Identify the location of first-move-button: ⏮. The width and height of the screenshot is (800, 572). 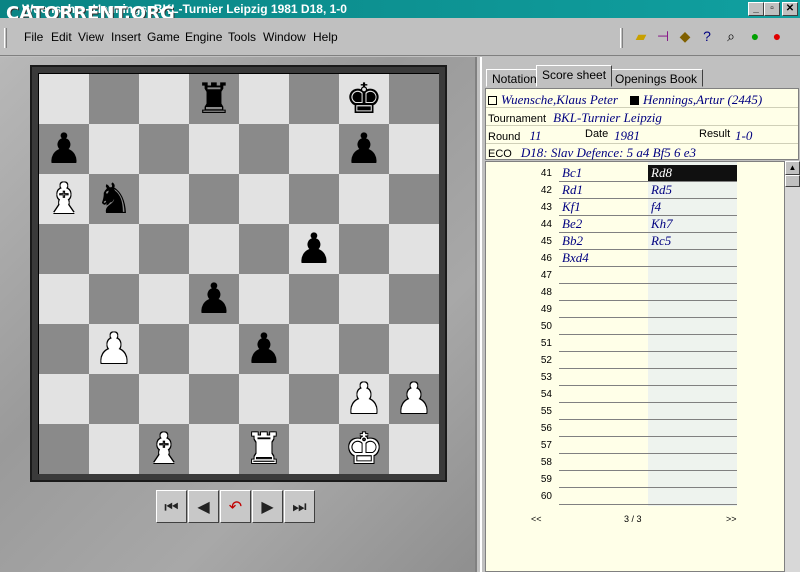
(171, 506).